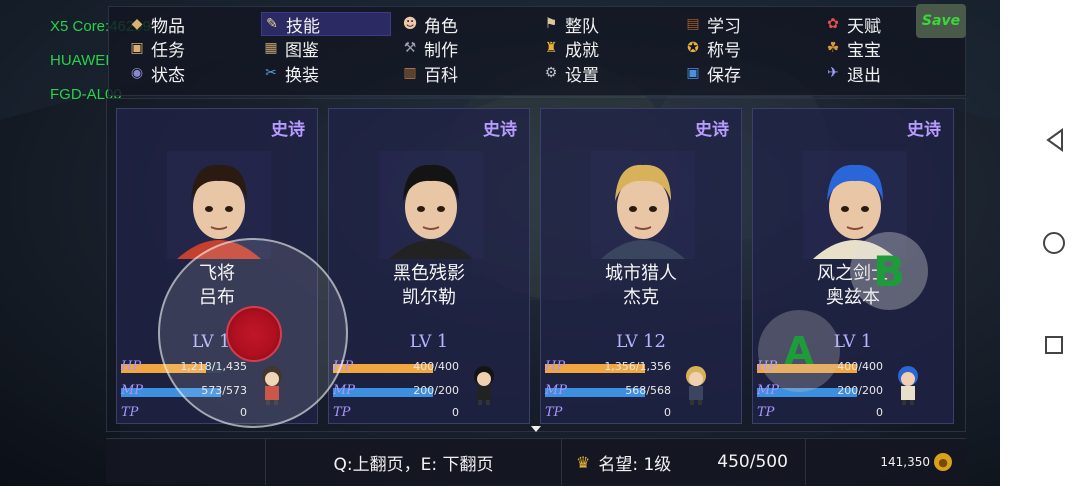 The height and width of the screenshot is (486, 1080). Describe the element at coordinates (326, 24) in the screenshot. I see `menu-item-1: ✎ 技能` at that location.